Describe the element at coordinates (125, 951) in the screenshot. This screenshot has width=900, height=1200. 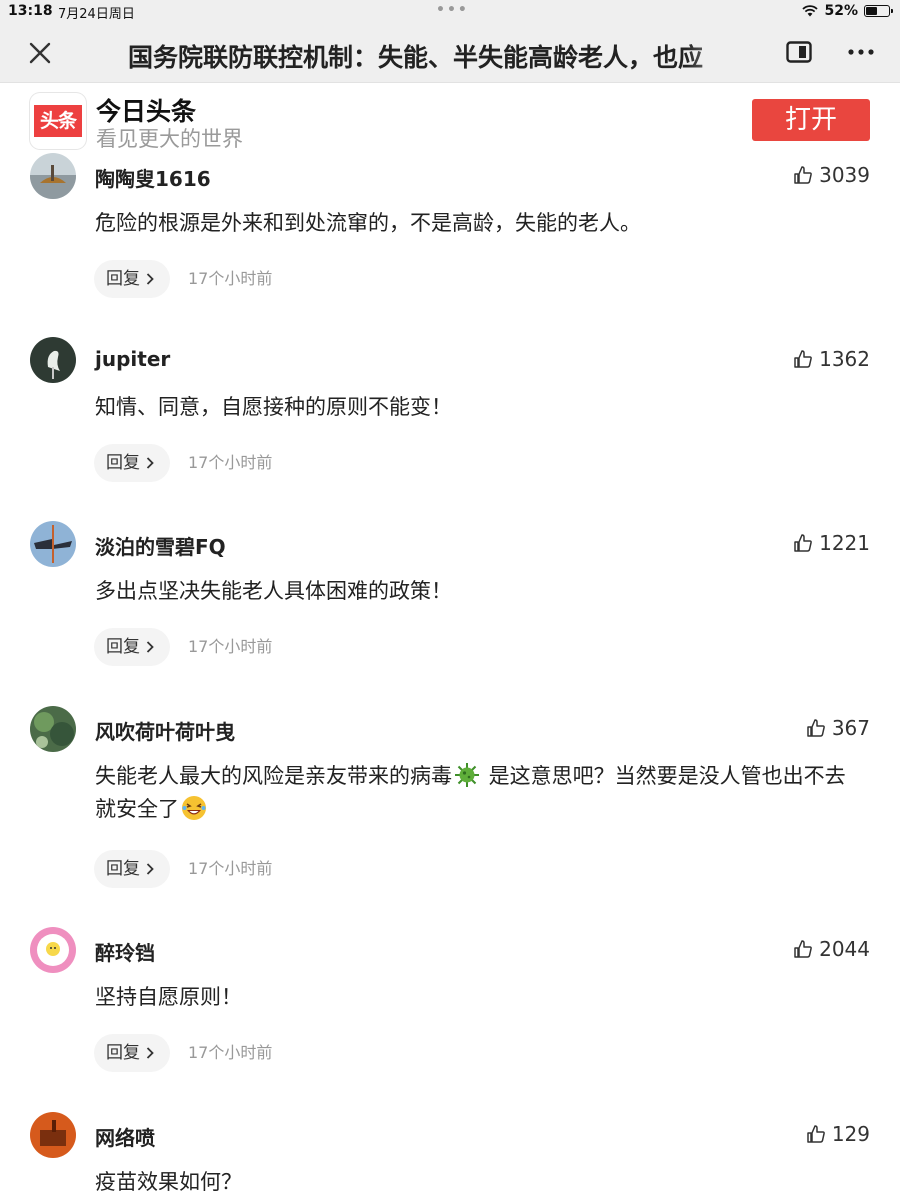
I see `comment-username: 醉玲铛` at that location.